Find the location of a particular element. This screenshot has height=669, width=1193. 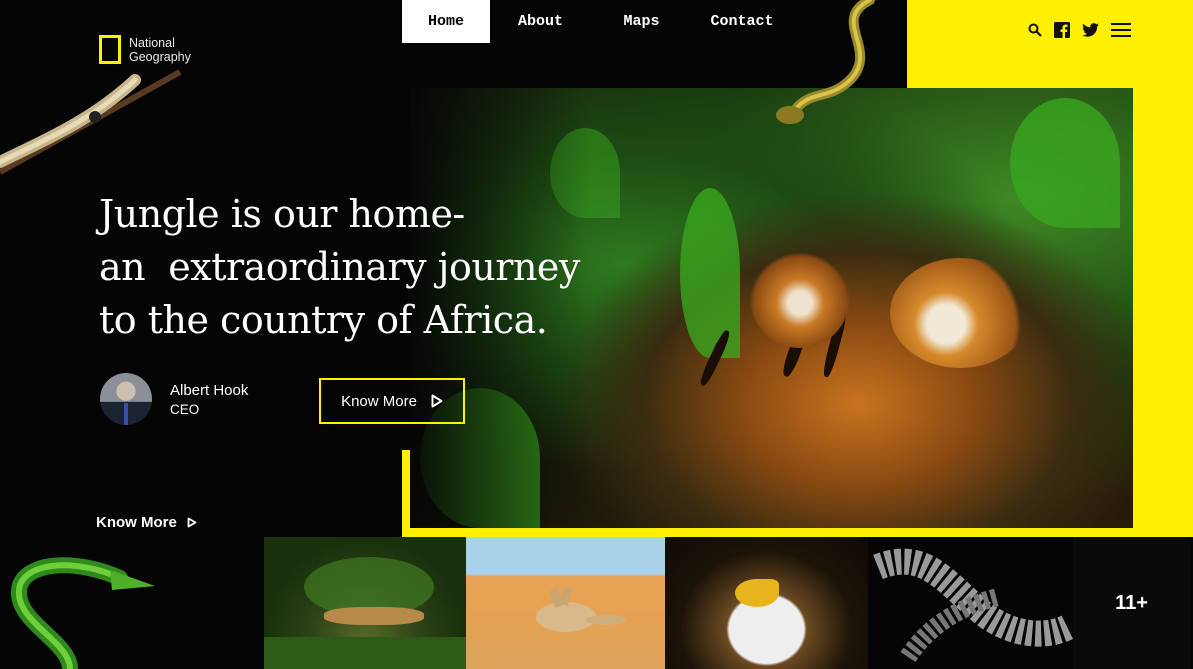

know-more-link: Know More is located at coordinates (146, 522).